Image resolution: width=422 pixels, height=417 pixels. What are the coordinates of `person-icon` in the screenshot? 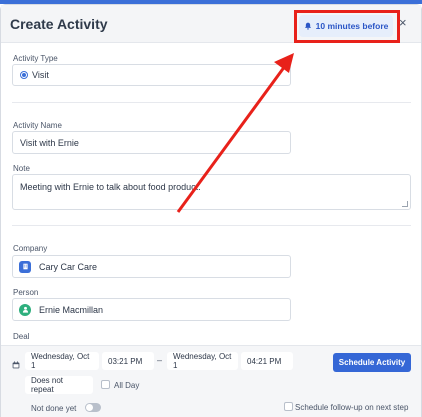 It's located at (25, 309).